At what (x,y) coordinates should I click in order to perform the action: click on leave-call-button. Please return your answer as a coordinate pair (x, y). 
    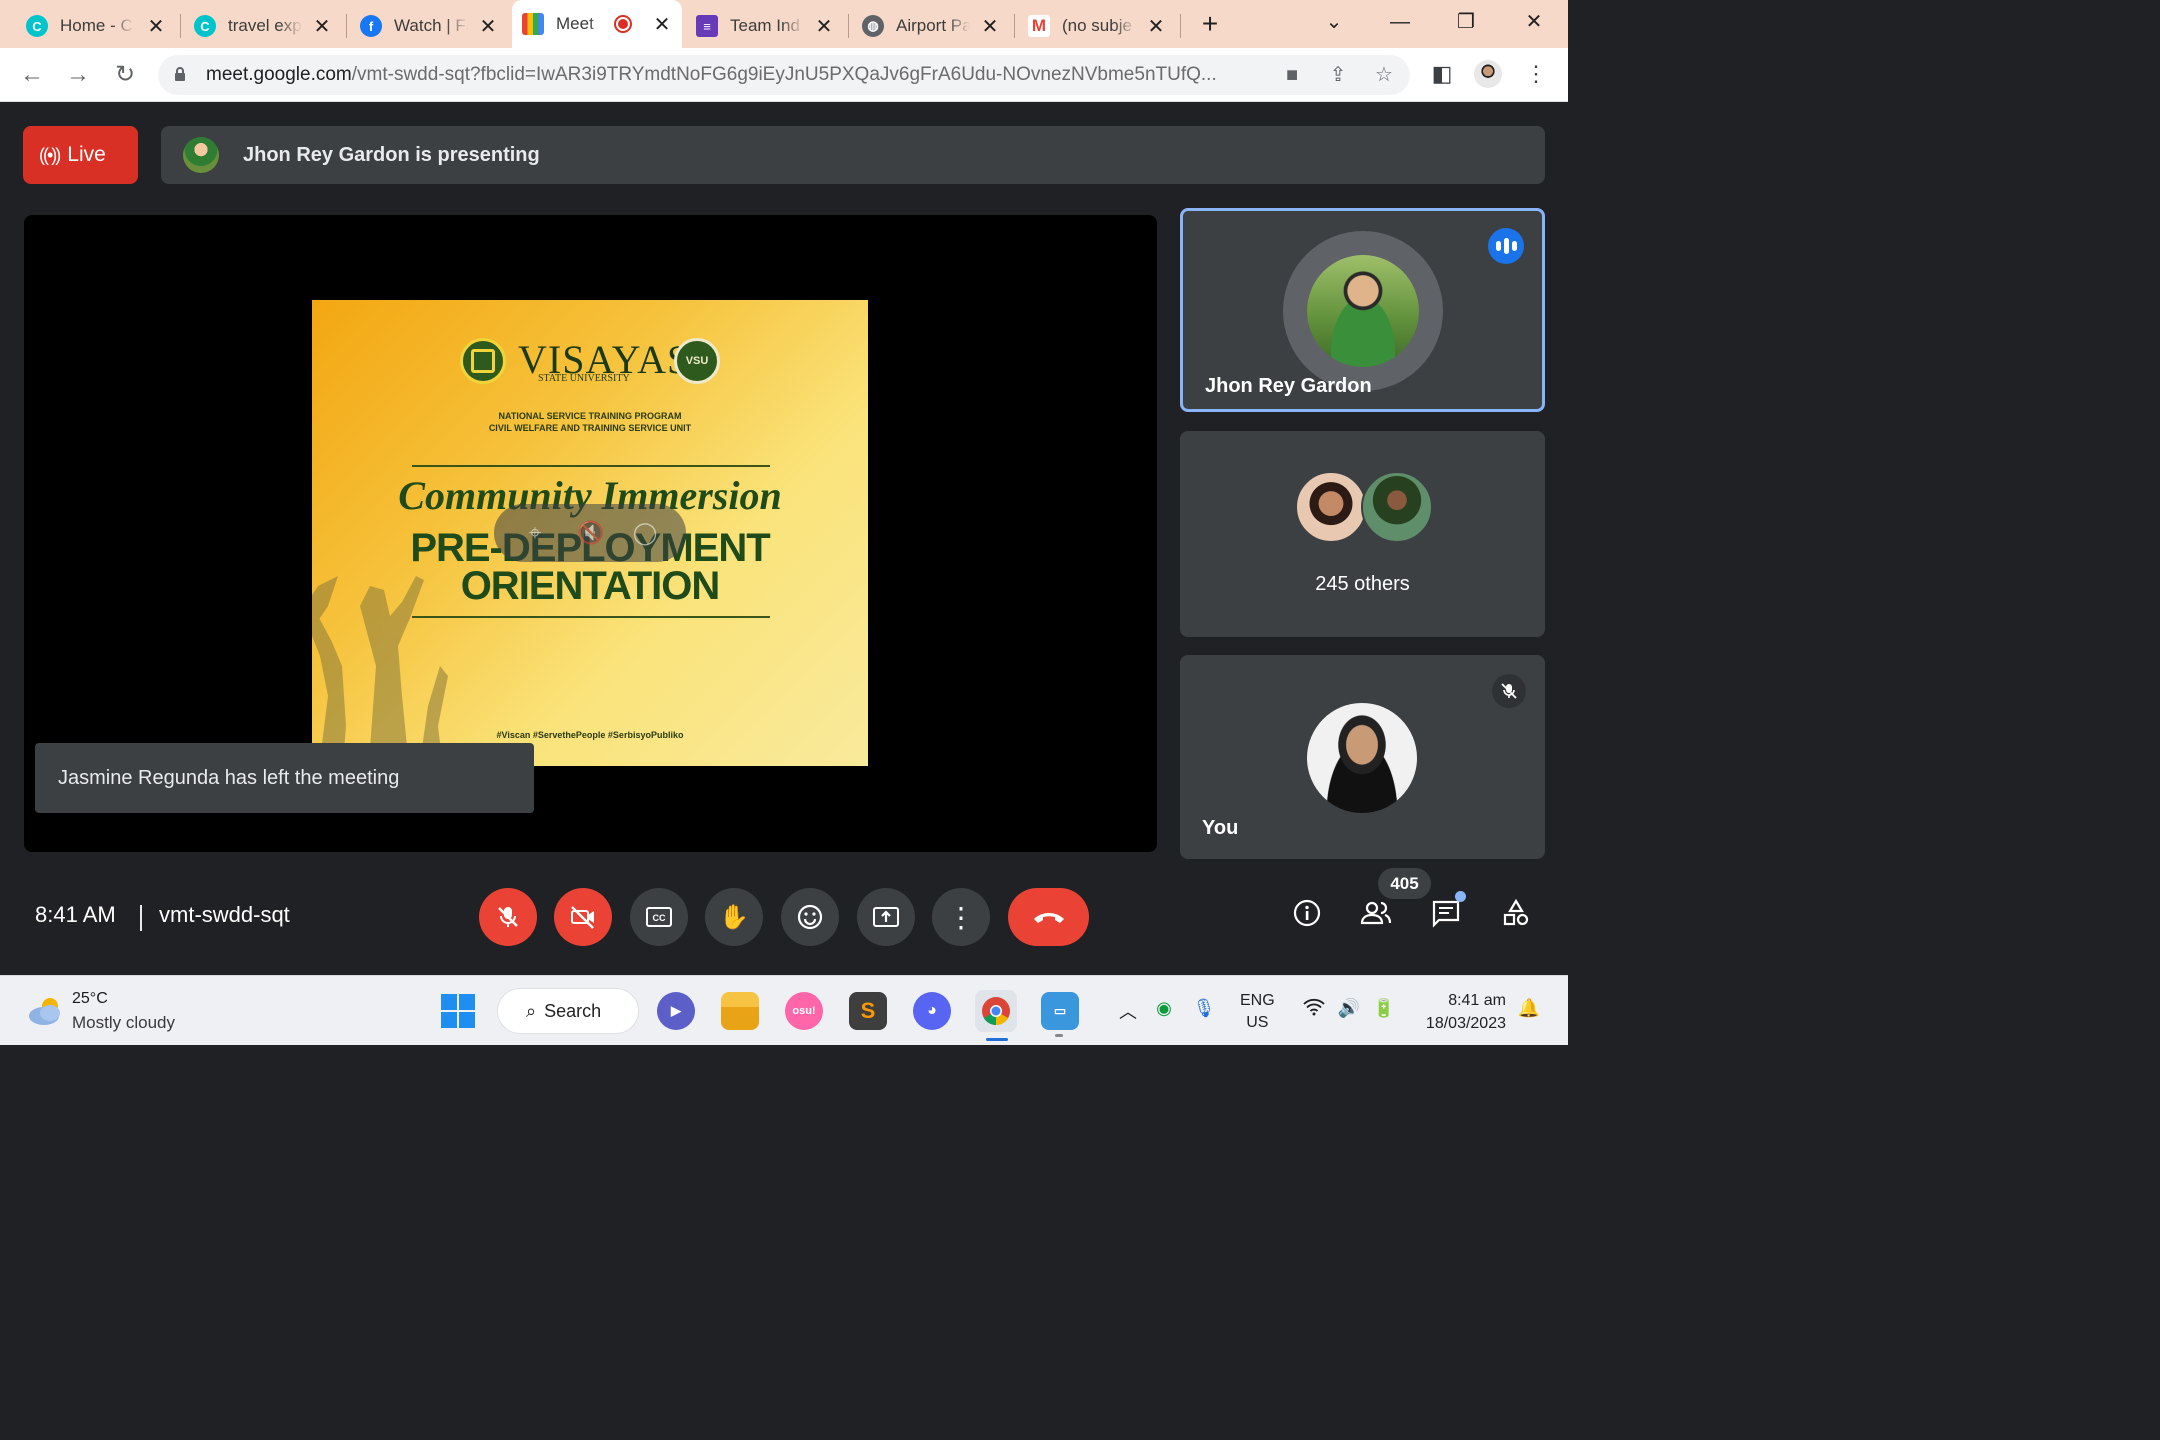
    Looking at the image, I should click on (1048, 917).